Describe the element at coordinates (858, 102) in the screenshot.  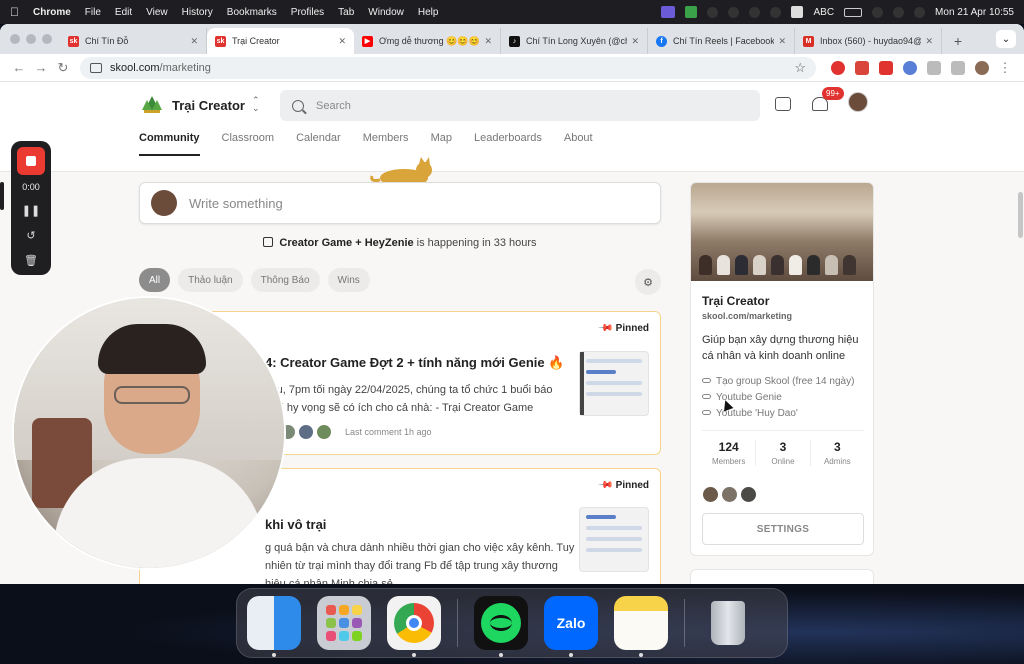
I see `user-avatar` at that location.